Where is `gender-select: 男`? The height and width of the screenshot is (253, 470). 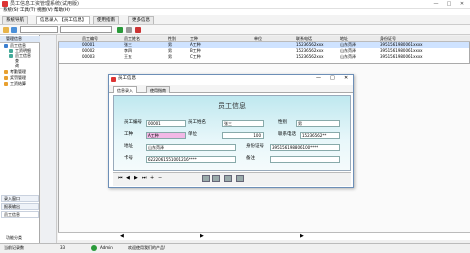
gender-select: 男 is located at coordinates (318, 123).